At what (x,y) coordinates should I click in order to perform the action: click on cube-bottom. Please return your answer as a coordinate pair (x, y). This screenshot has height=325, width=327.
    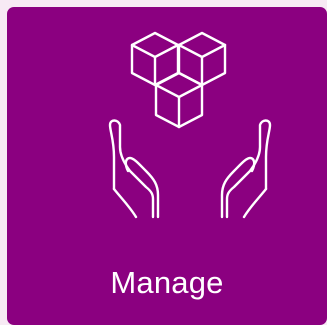
    Looking at the image, I should click on (179, 100).